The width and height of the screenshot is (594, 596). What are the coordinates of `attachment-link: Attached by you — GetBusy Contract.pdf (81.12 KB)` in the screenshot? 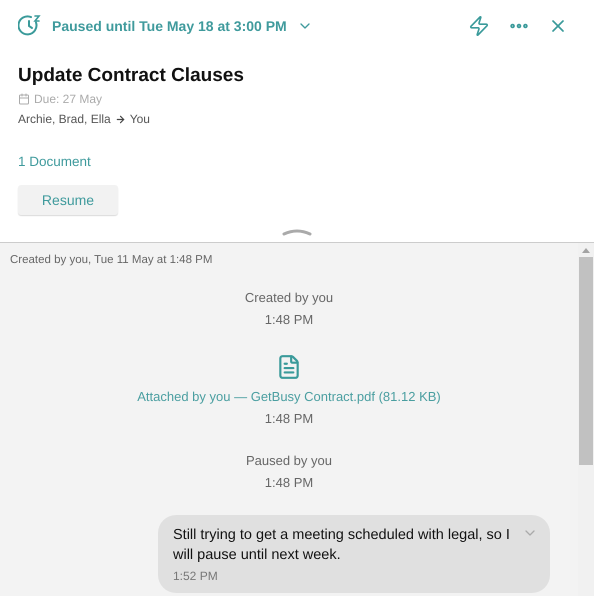 It's located at (289, 396).